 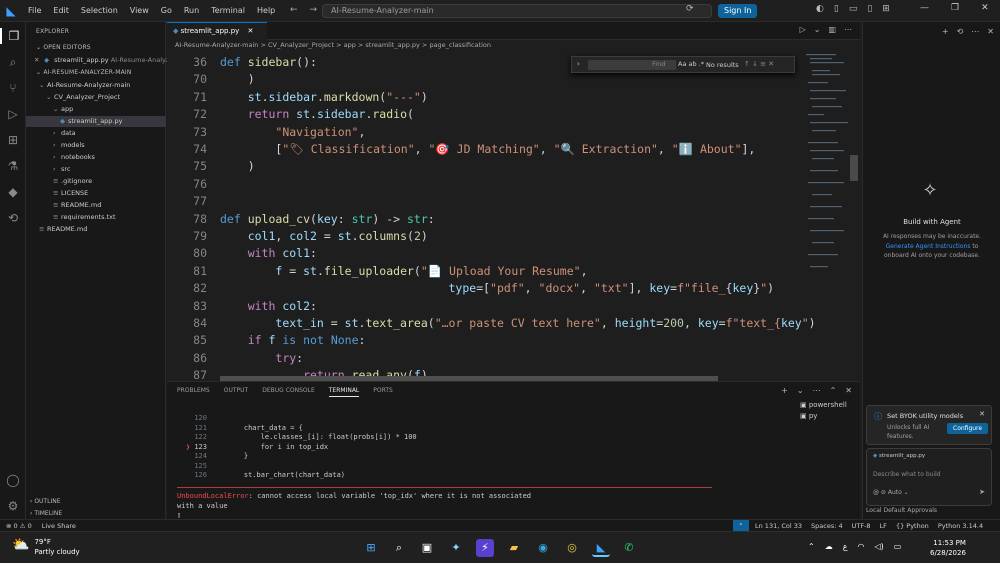 What do you see at coordinates (96, 157) in the screenshot?
I see `tree-item: › notebooks` at bounding box center [96, 157].